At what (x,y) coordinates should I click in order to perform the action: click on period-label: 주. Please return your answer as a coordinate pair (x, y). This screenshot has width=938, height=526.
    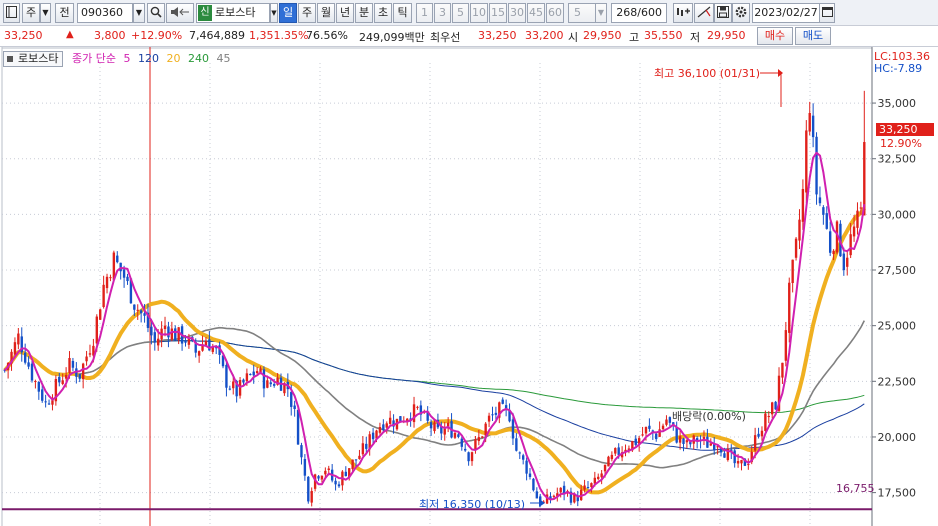
    Looking at the image, I should click on (307, 12).